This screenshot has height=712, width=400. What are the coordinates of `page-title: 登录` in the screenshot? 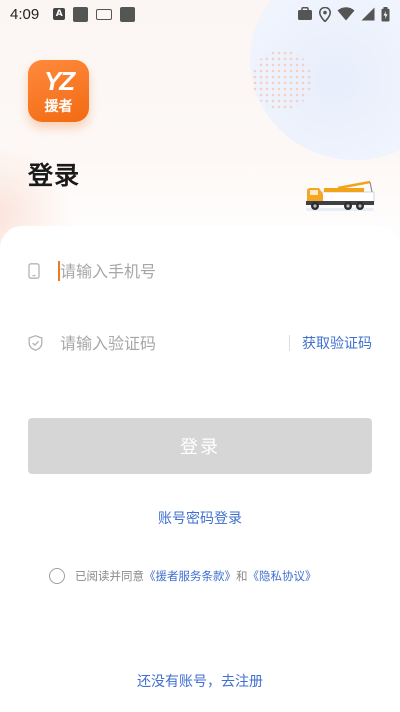 It's located at (54, 175).